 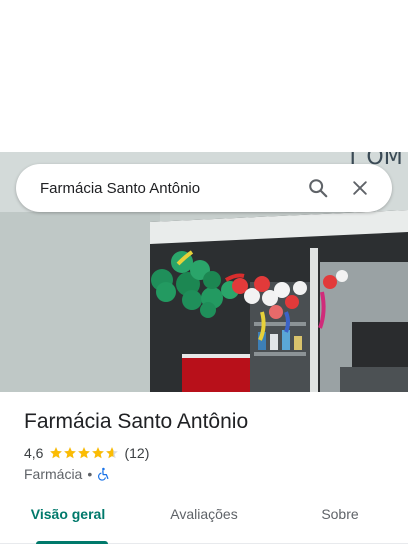 I want to click on place-title: Farmácia Santo Antônio, so click(x=136, y=421).